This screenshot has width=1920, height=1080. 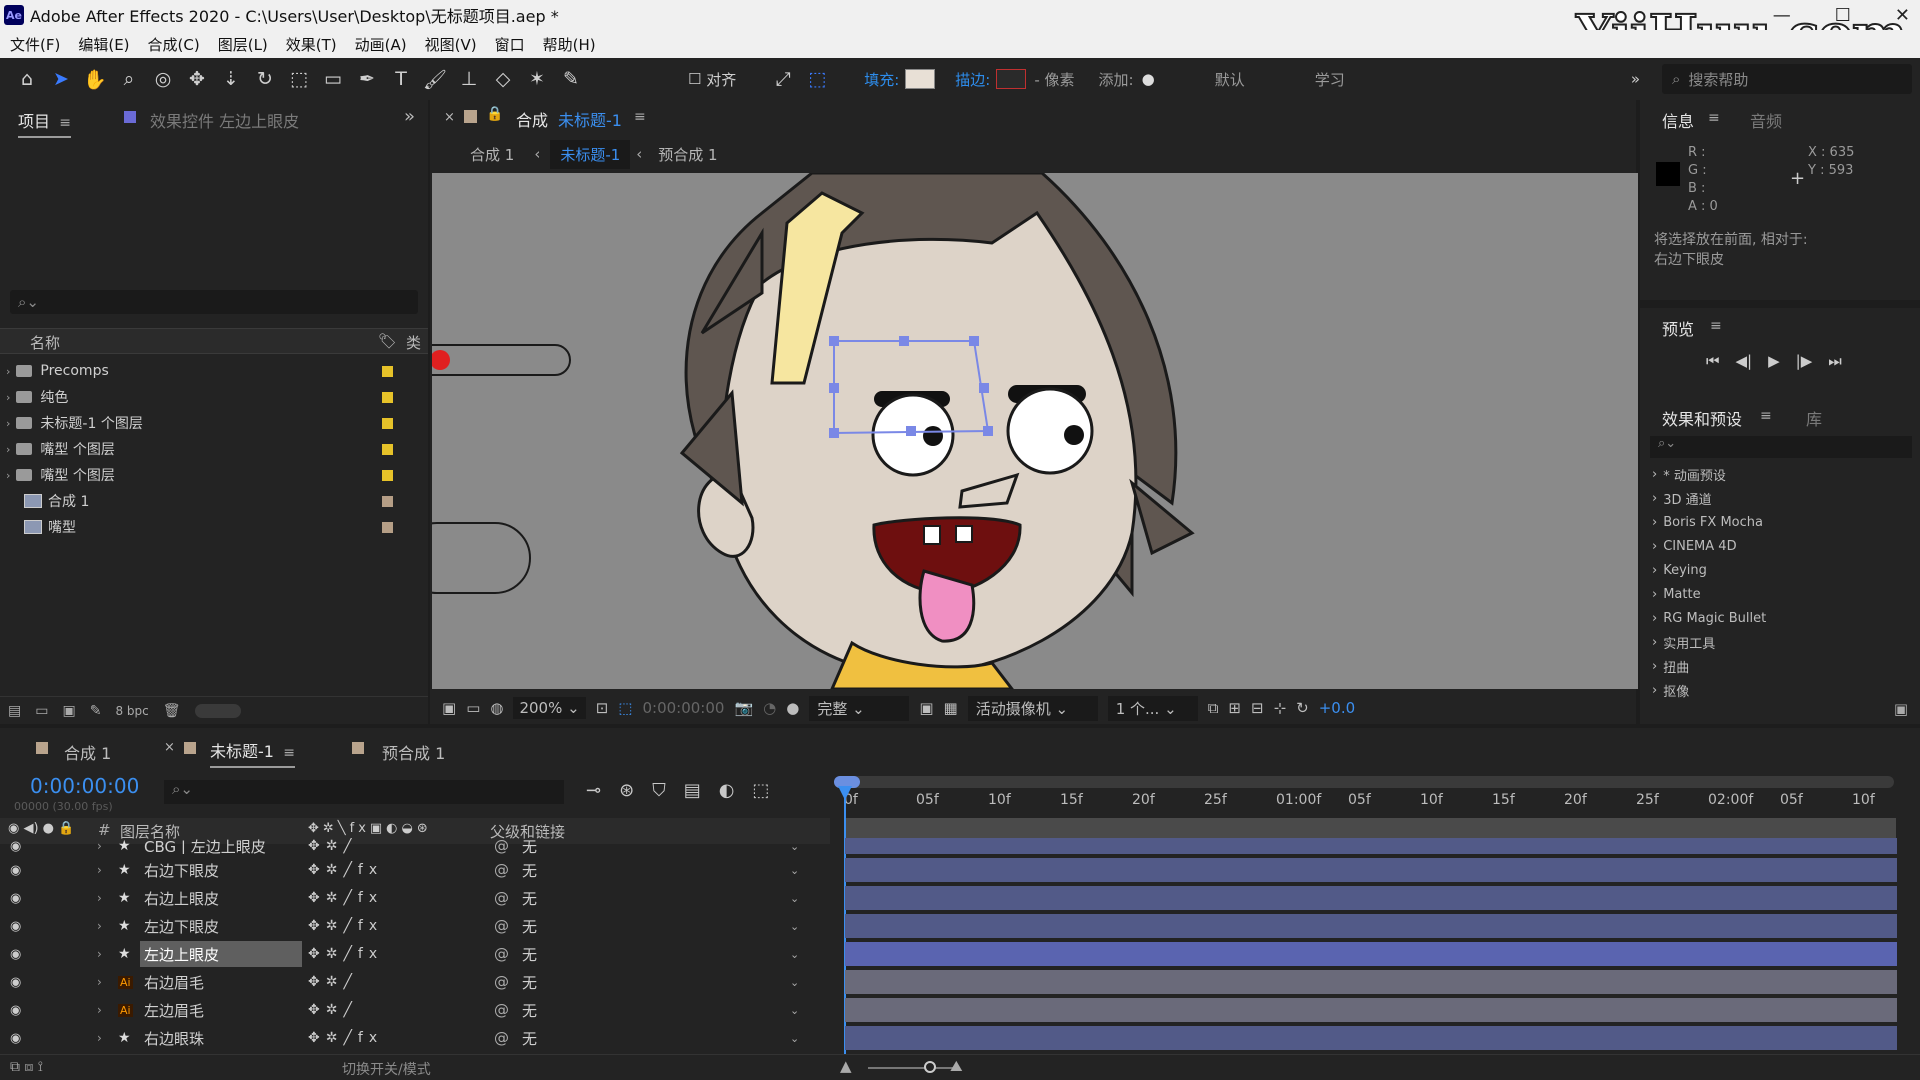 What do you see at coordinates (1770, 642) in the screenshot?
I see `effects-category: › 实用工具` at bounding box center [1770, 642].